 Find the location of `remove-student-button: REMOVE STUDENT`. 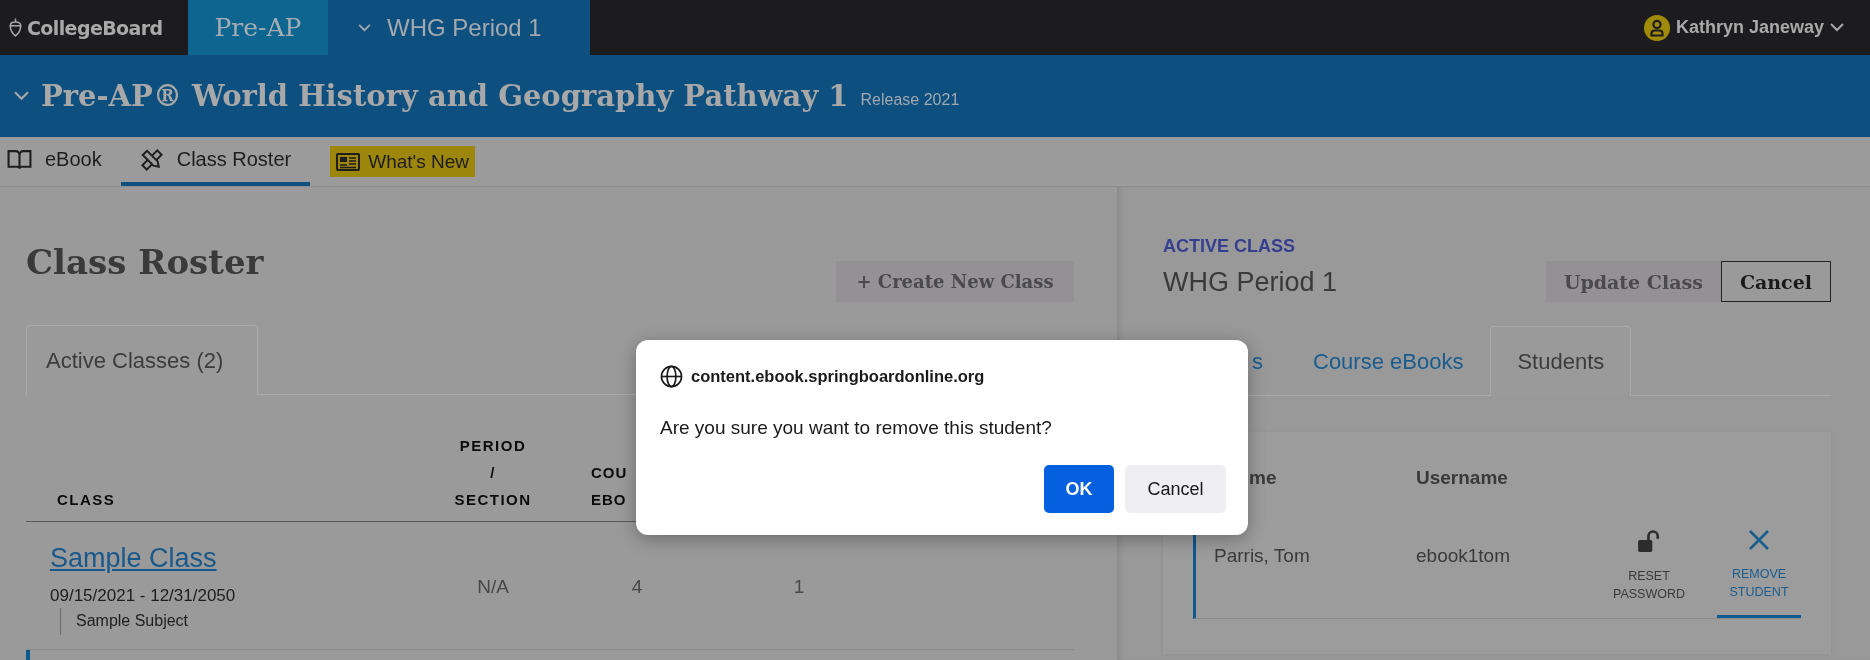

remove-student-button: REMOVE STUDENT is located at coordinates (1759, 568).